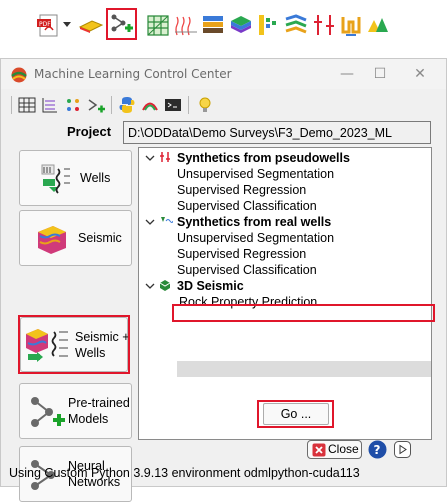 The image size is (447, 502). What do you see at coordinates (210, 286) in the screenshot?
I see `tree-group-3d-seismic: 3D Seismic` at bounding box center [210, 286].